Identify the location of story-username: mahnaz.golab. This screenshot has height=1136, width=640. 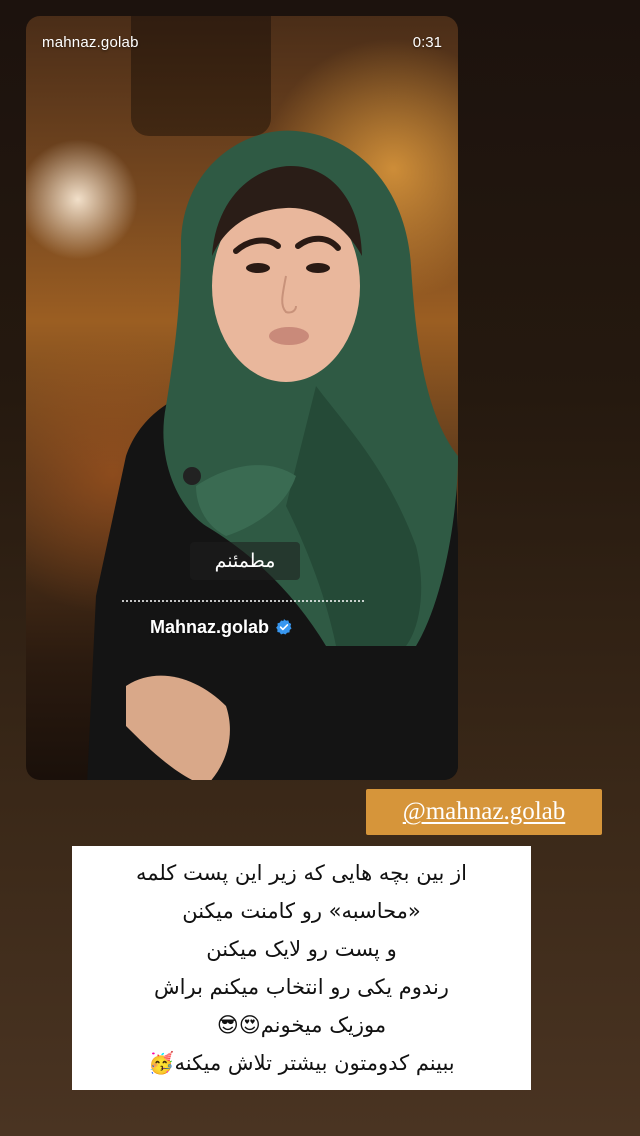
(90, 42).